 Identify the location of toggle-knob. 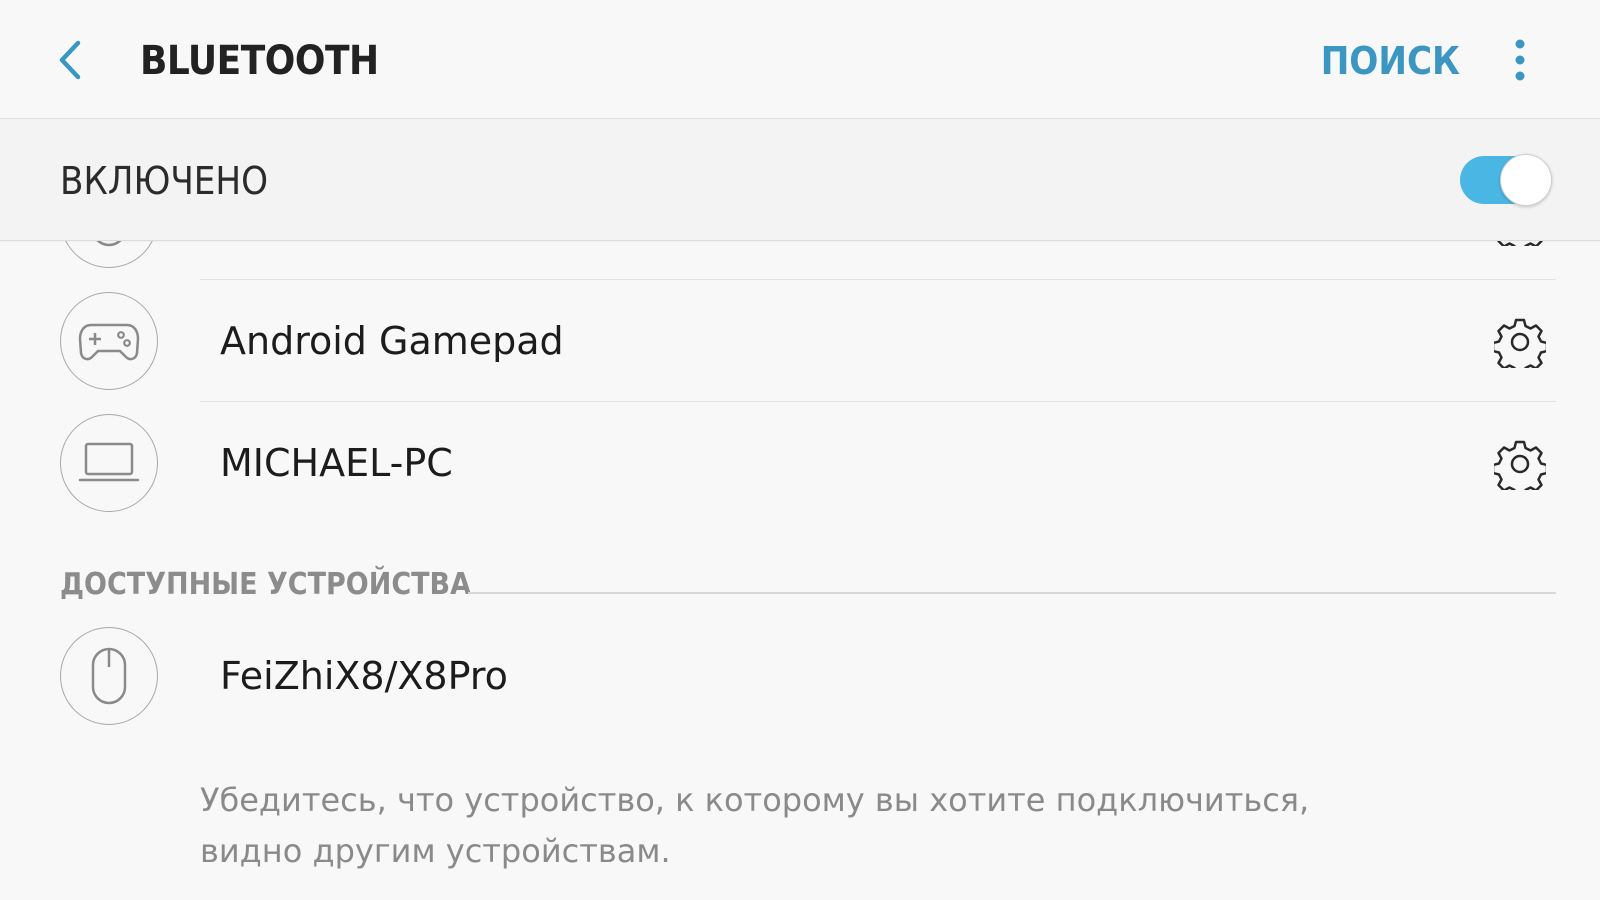
(1526, 180).